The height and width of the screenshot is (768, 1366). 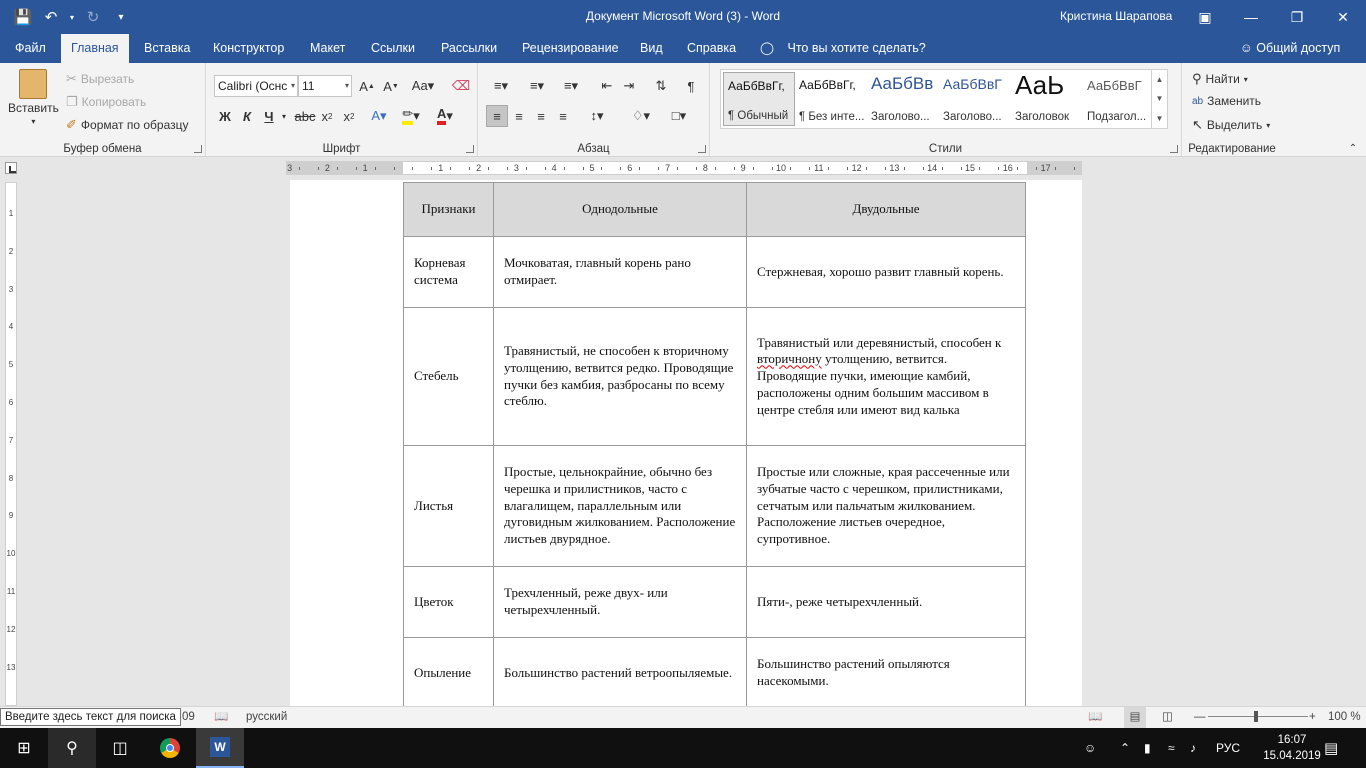 What do you see at coordinates (691, 86) in the screenshot?
I see `show-formatting-marks-icon: ¶` at bounding box center [691, 86].